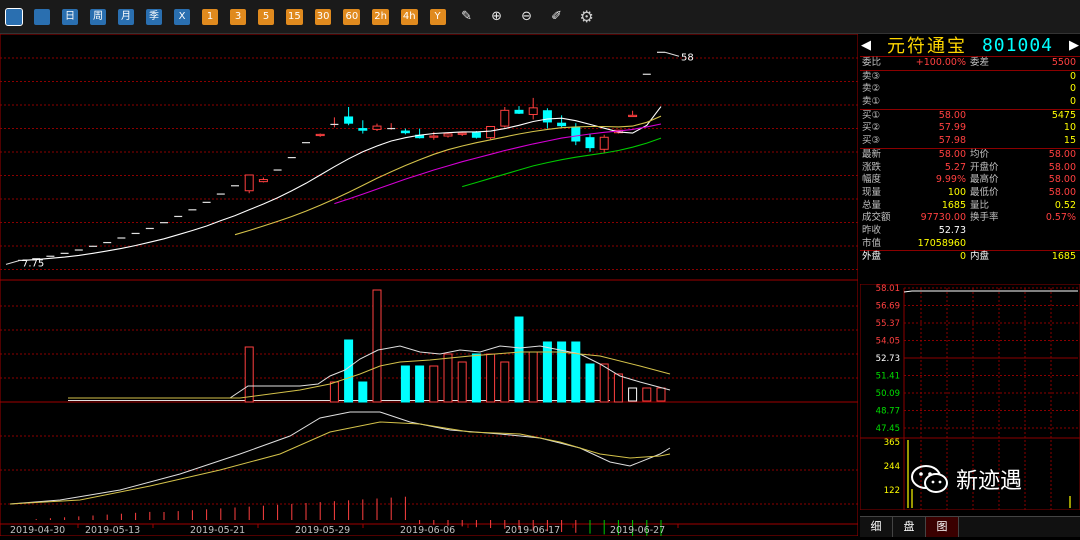 The image size is (1080, 540). What do you see at coordinates (872, 257) in the screenshot?
I see `outer-label: 外盘` at bounding box center [872, 257].